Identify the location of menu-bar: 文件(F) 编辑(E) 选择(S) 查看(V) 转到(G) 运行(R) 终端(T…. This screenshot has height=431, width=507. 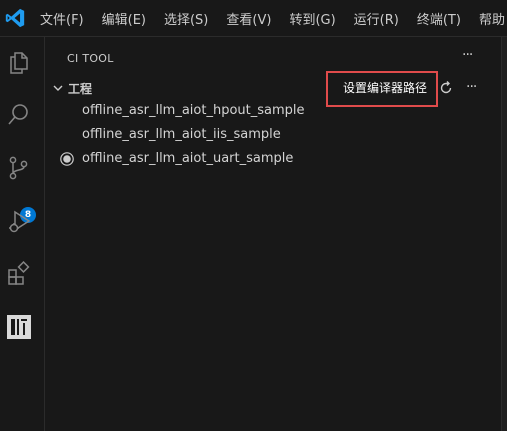
(273, 18).